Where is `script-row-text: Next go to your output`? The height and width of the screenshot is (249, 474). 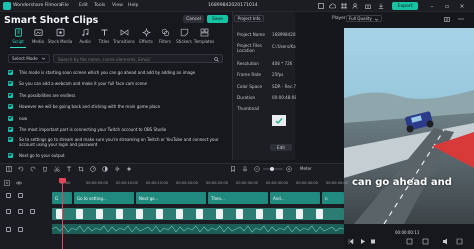
script-row-text: Next go to your output is located at coordinates (42, 155).